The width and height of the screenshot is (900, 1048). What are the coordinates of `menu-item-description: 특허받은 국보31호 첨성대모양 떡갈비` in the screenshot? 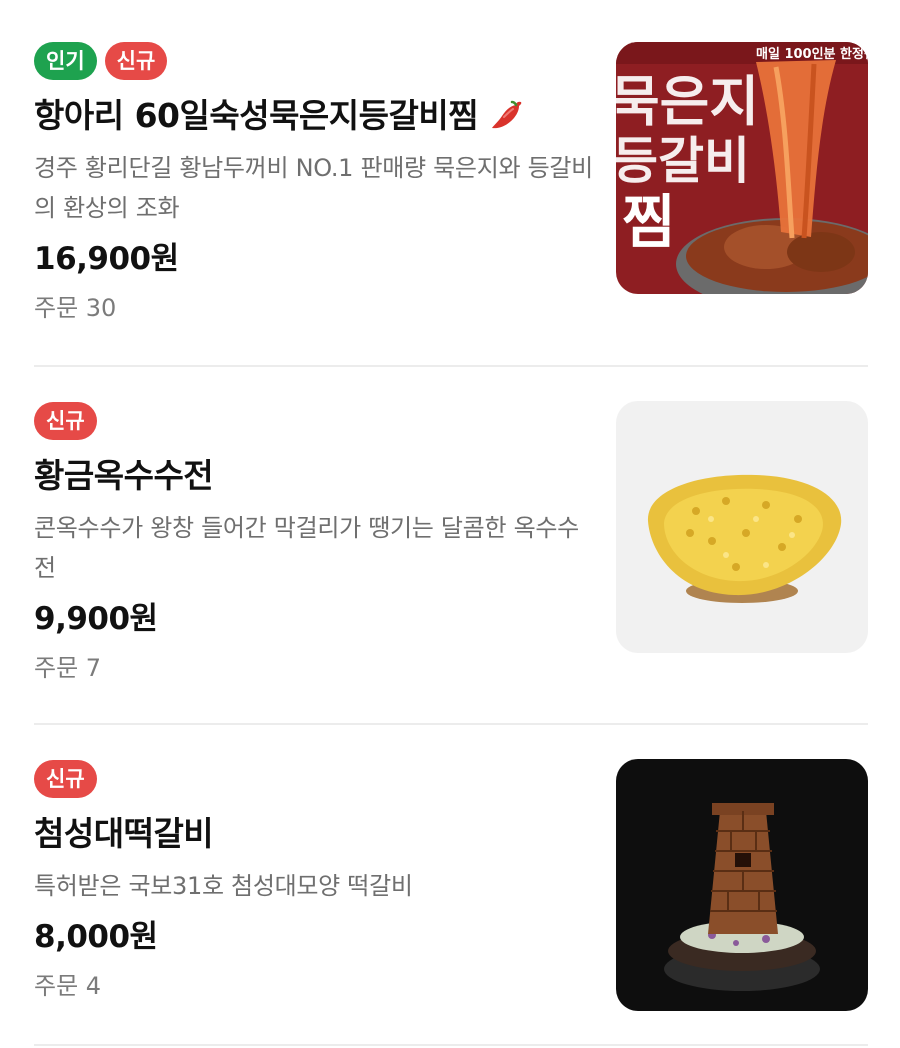 It's located at (223, 886).